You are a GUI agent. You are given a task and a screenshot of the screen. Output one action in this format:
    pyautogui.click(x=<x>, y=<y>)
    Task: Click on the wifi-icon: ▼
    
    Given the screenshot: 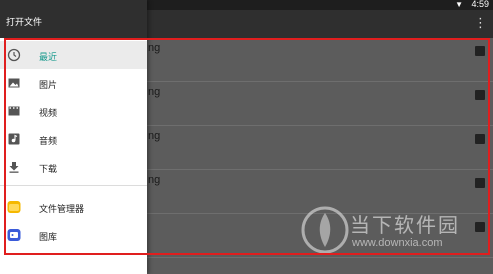 What is the action you would take?
    pyautogui.click(x=459, y=4)
    